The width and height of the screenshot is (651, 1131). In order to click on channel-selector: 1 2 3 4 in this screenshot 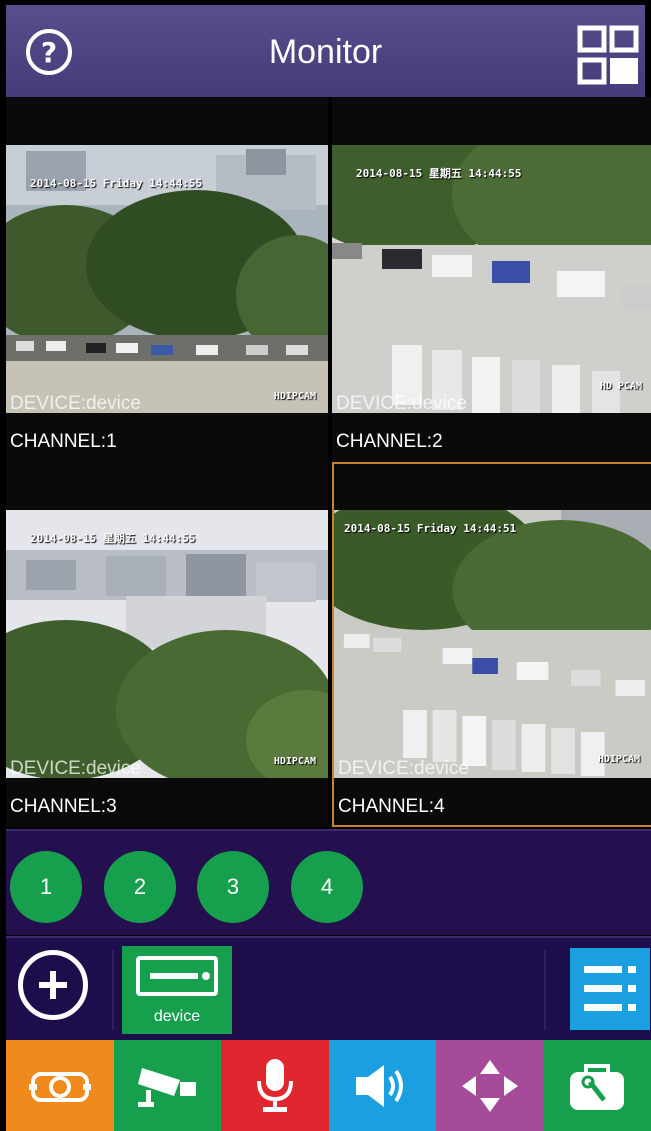, I will do `click(328, 882)`.